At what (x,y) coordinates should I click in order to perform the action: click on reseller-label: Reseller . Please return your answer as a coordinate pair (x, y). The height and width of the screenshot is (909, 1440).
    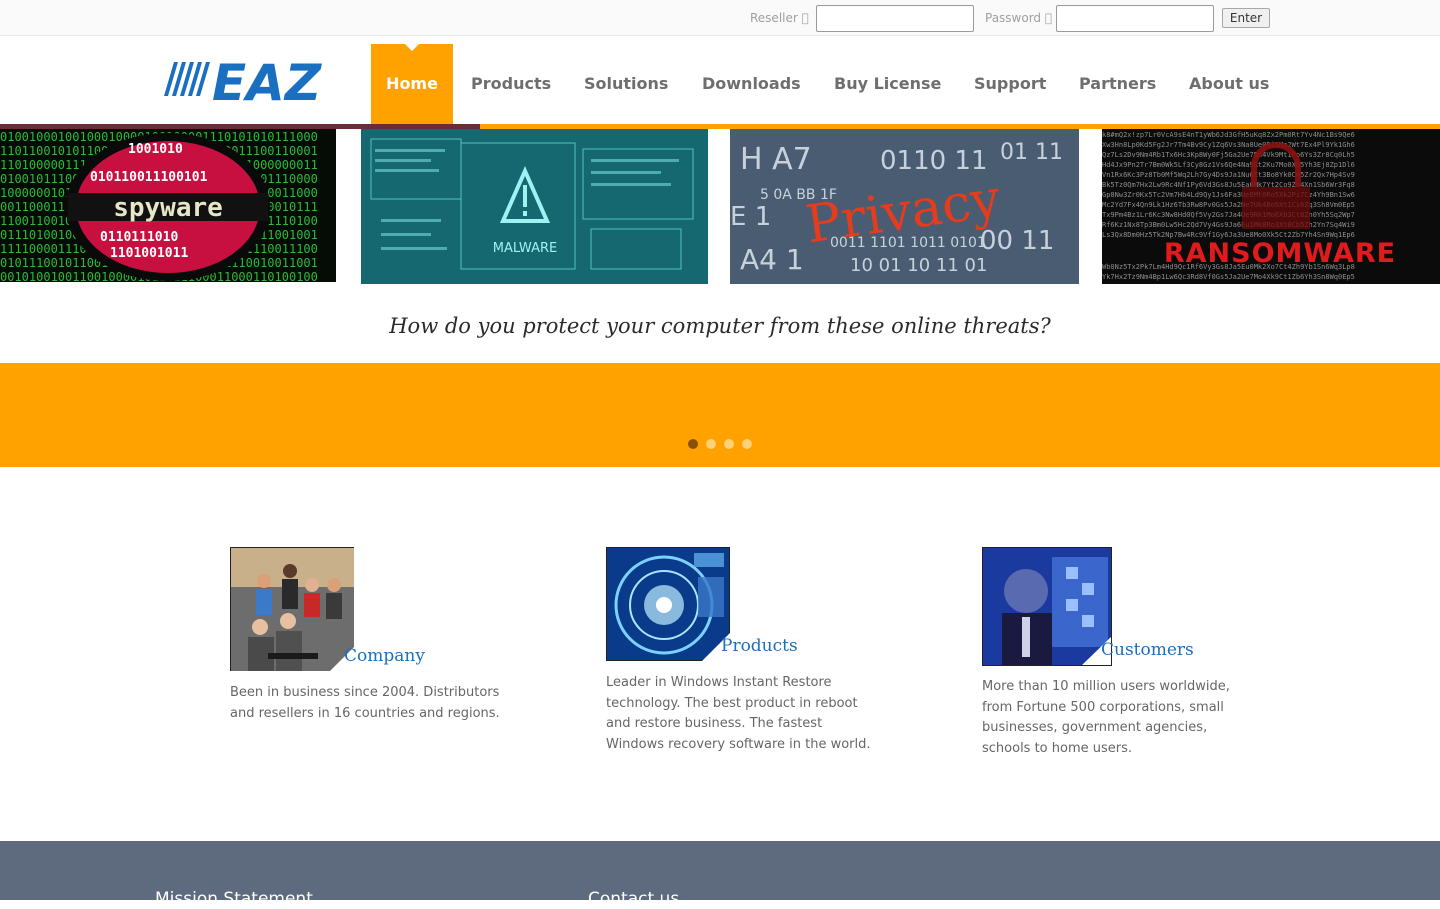
    Looking at the image, I should click on (779, 18).